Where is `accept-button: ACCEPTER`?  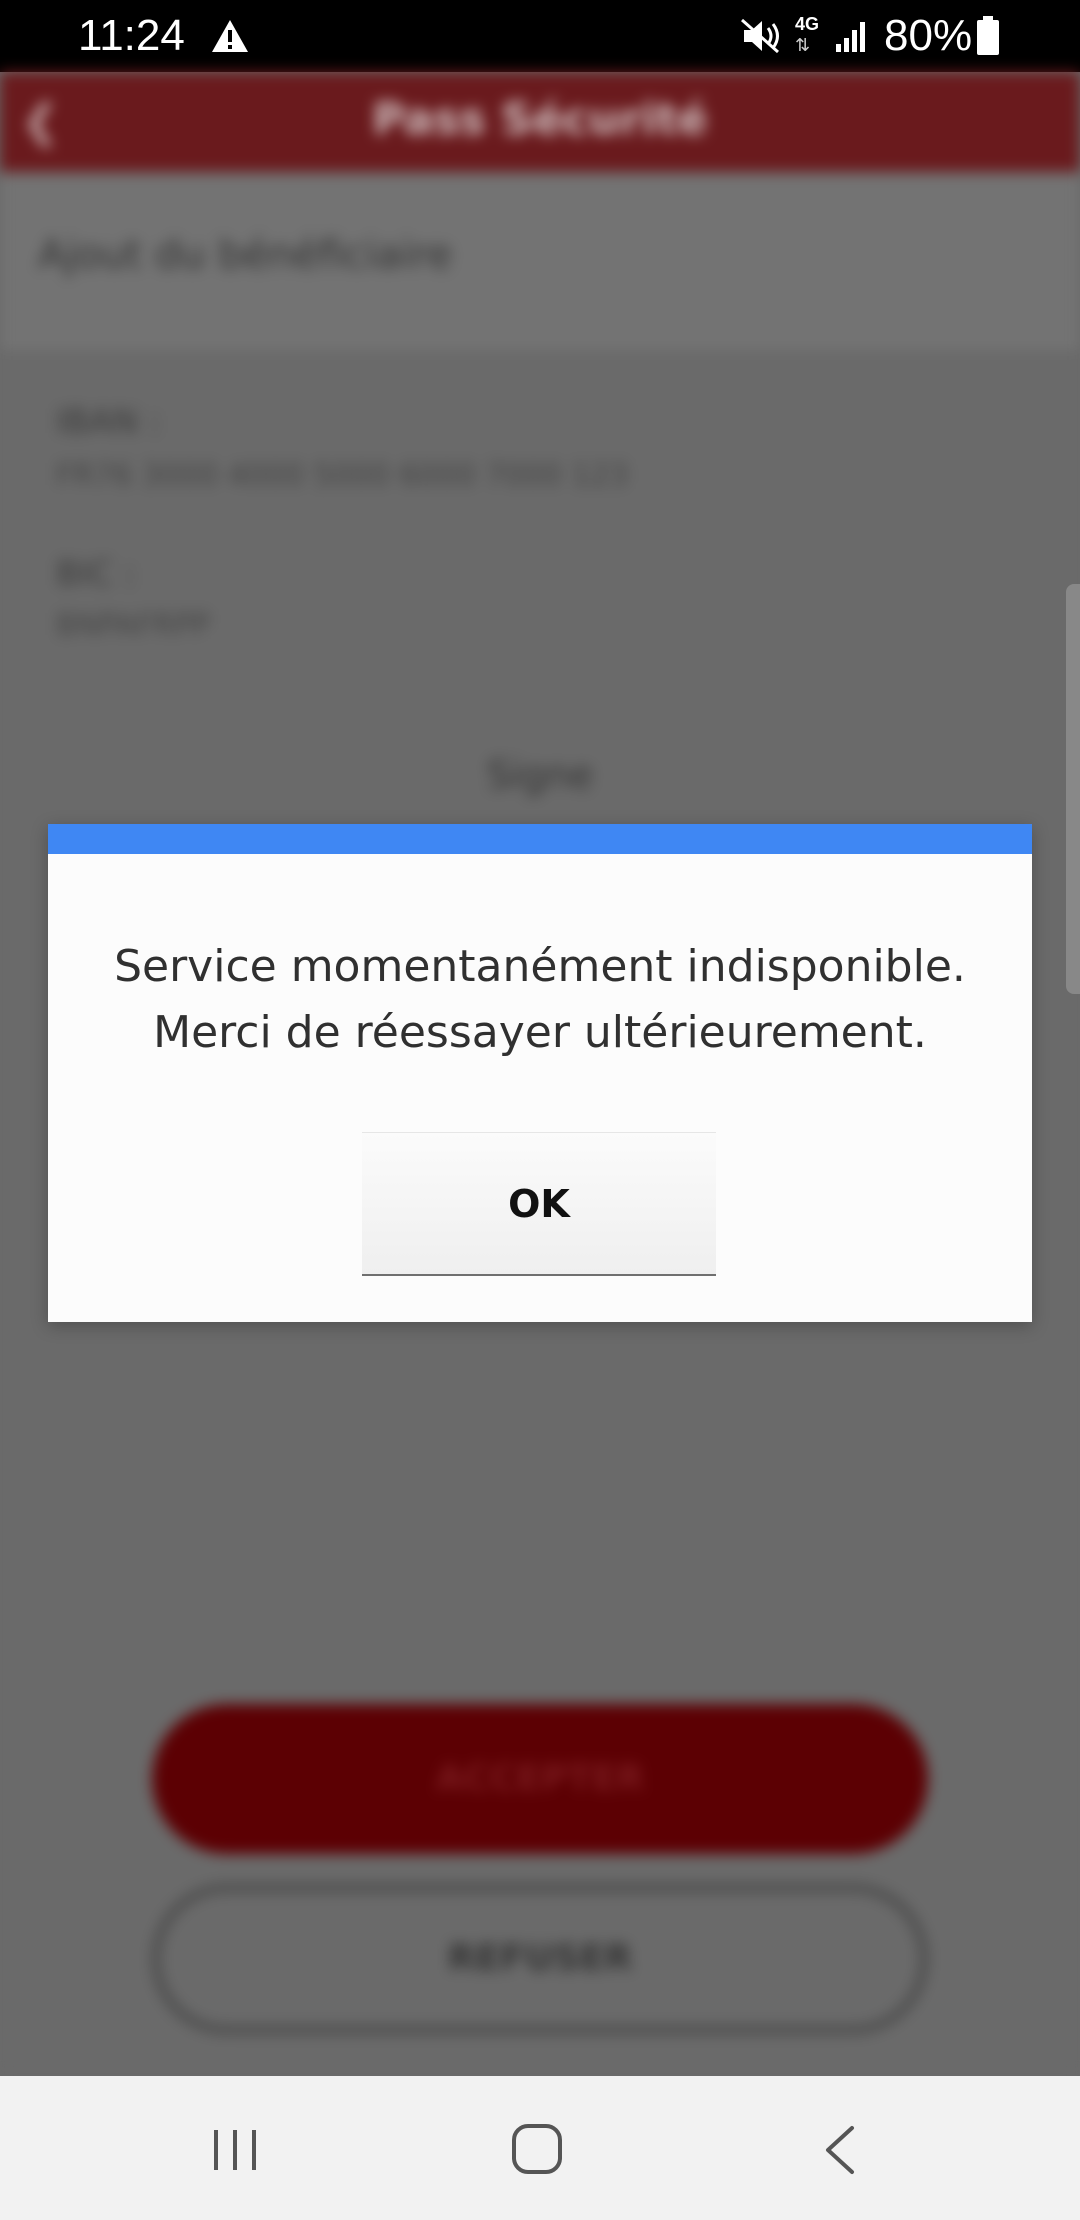 accept-button: ACCEPTER is located at coordinates (540, 1779).